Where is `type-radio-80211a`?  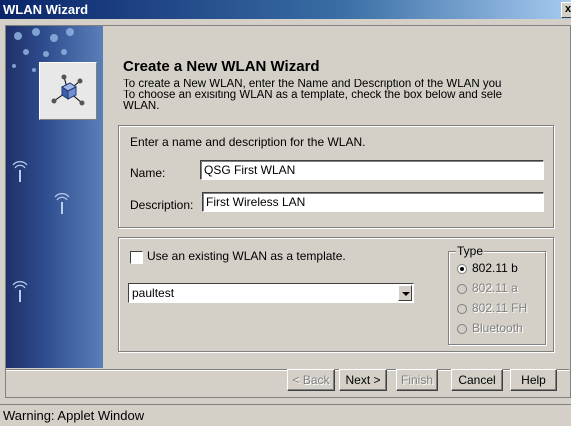 type-radio-80211a is located at coordinates (462, 289).